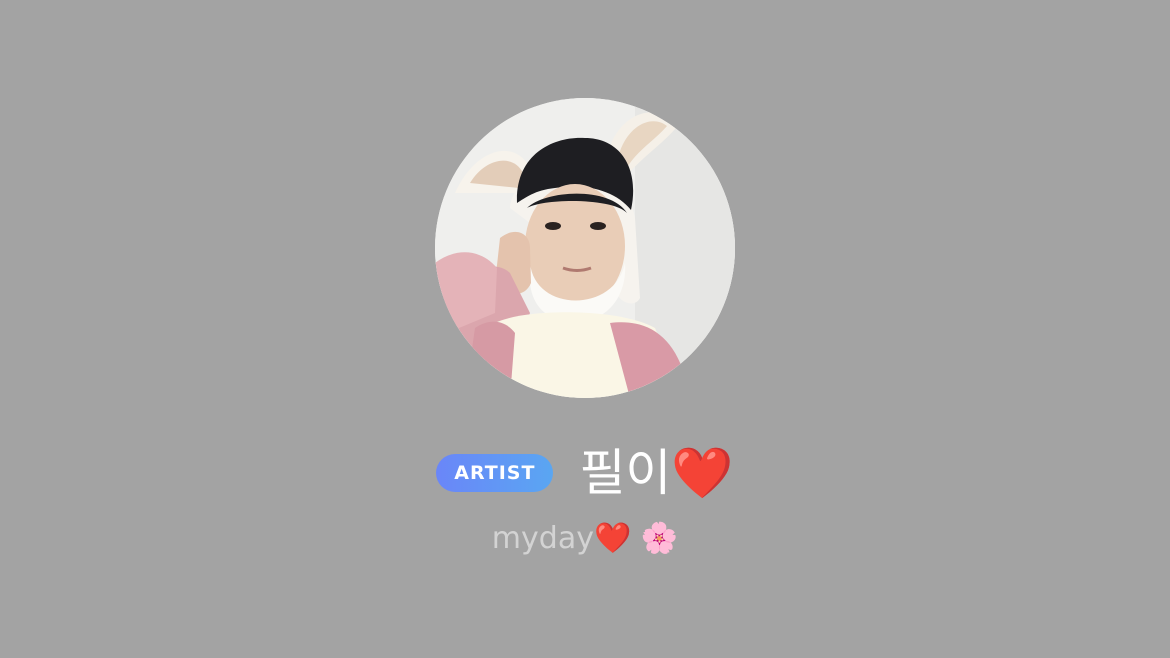 The image size is (1170, 658). I want to click on status-row: myday❤️ 🌸, so click(585, 539).